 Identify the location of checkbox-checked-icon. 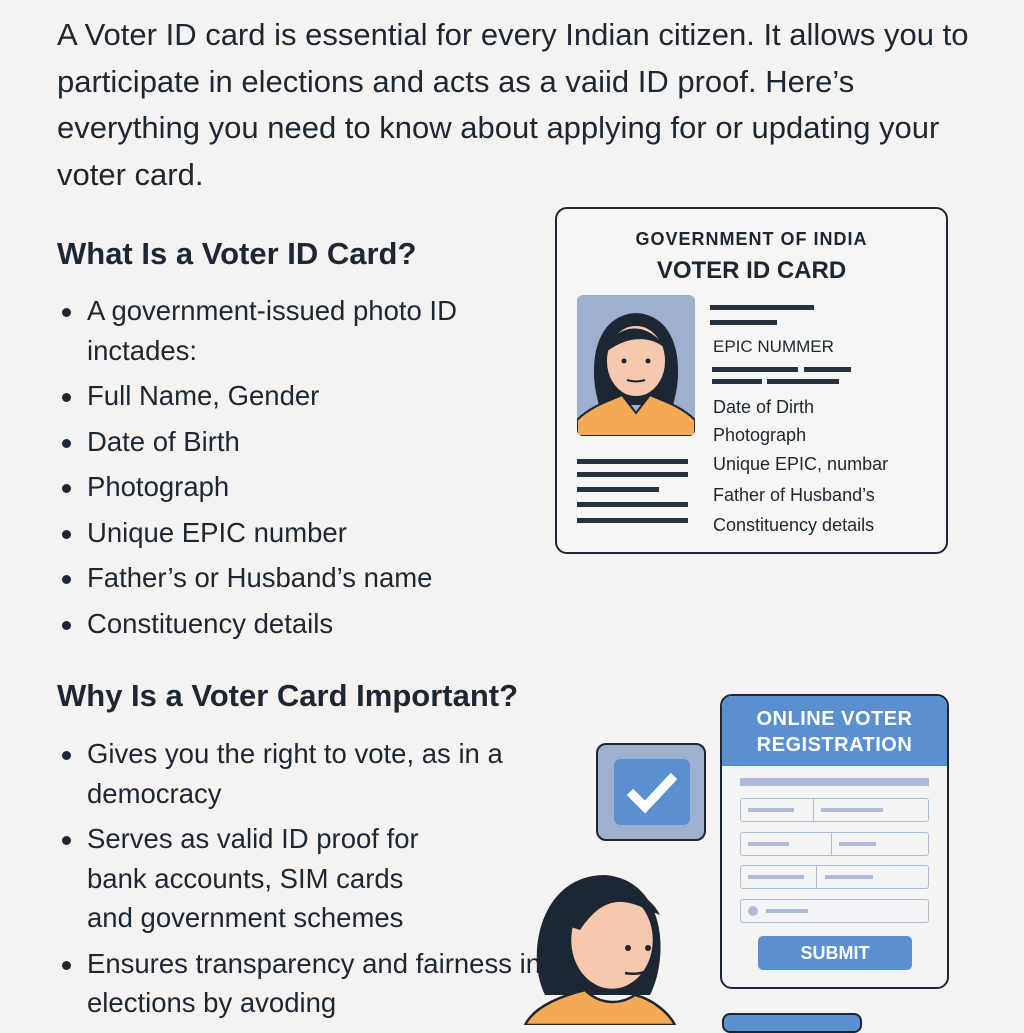
(651, 792).